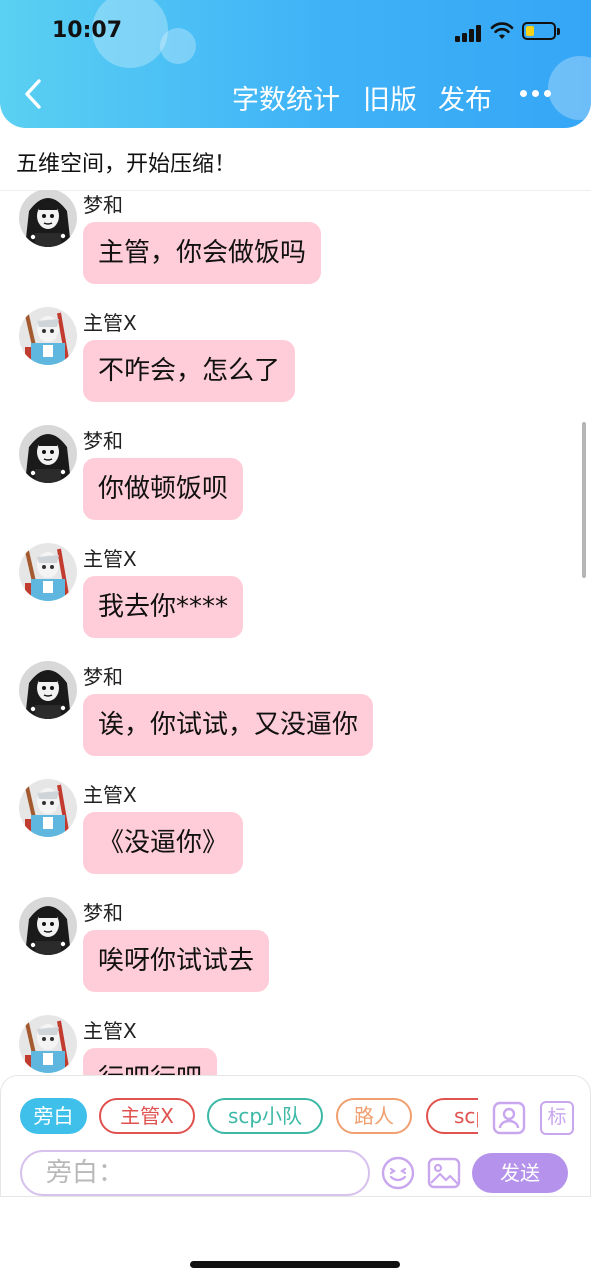 The image size is (591, 1280). What do you see at coordinates (228, 725) in the screenshot?
I see `message-bubble: 诶，你试试，又没逼你` at bounding box center [228, 725].